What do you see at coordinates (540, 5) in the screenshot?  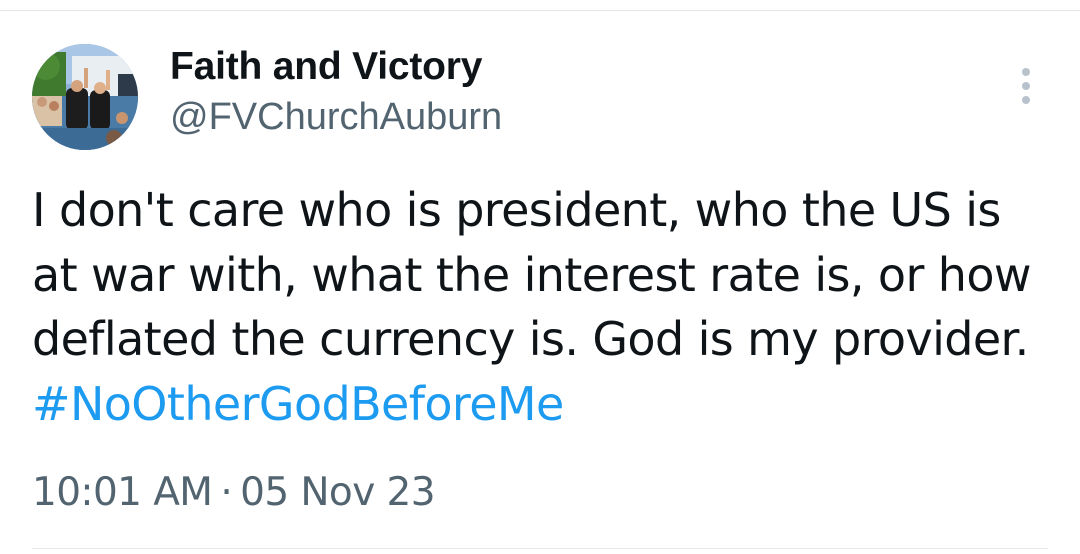 I see `top-divider` at bounding box center [540, 5].